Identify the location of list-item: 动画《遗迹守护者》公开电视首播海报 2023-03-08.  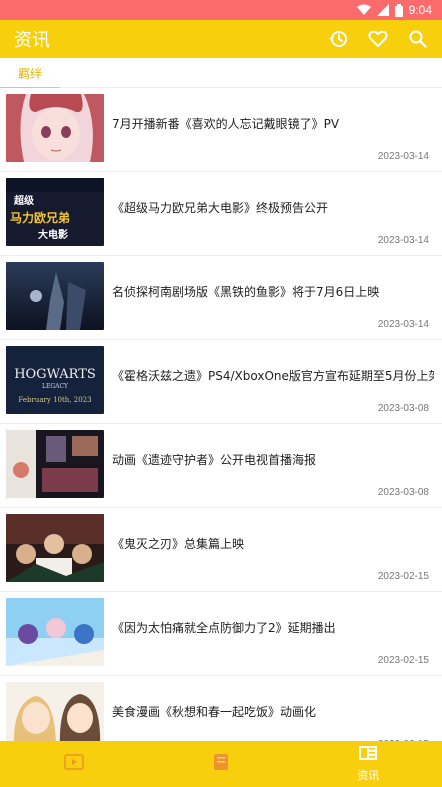
(221, 466).